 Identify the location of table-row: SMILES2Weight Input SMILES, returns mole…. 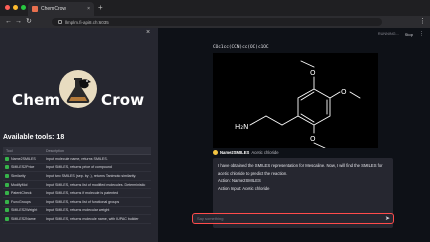
(77, 211).